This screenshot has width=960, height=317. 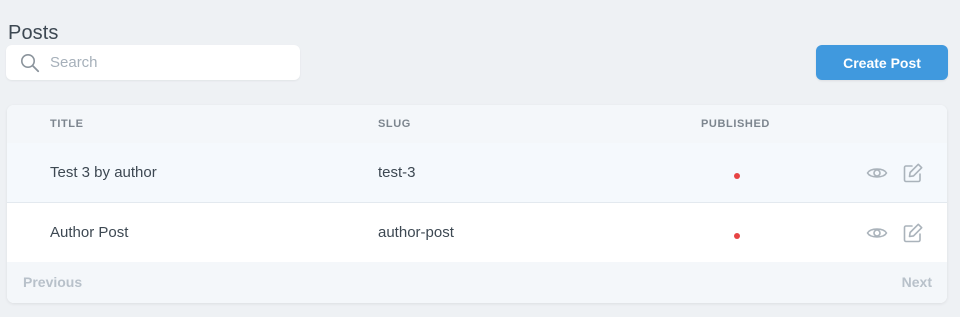 What do you see at coordinates (882, 62) in the screenshot?
I see `create-post-button: Create Post` at bounding box center [882, 62].